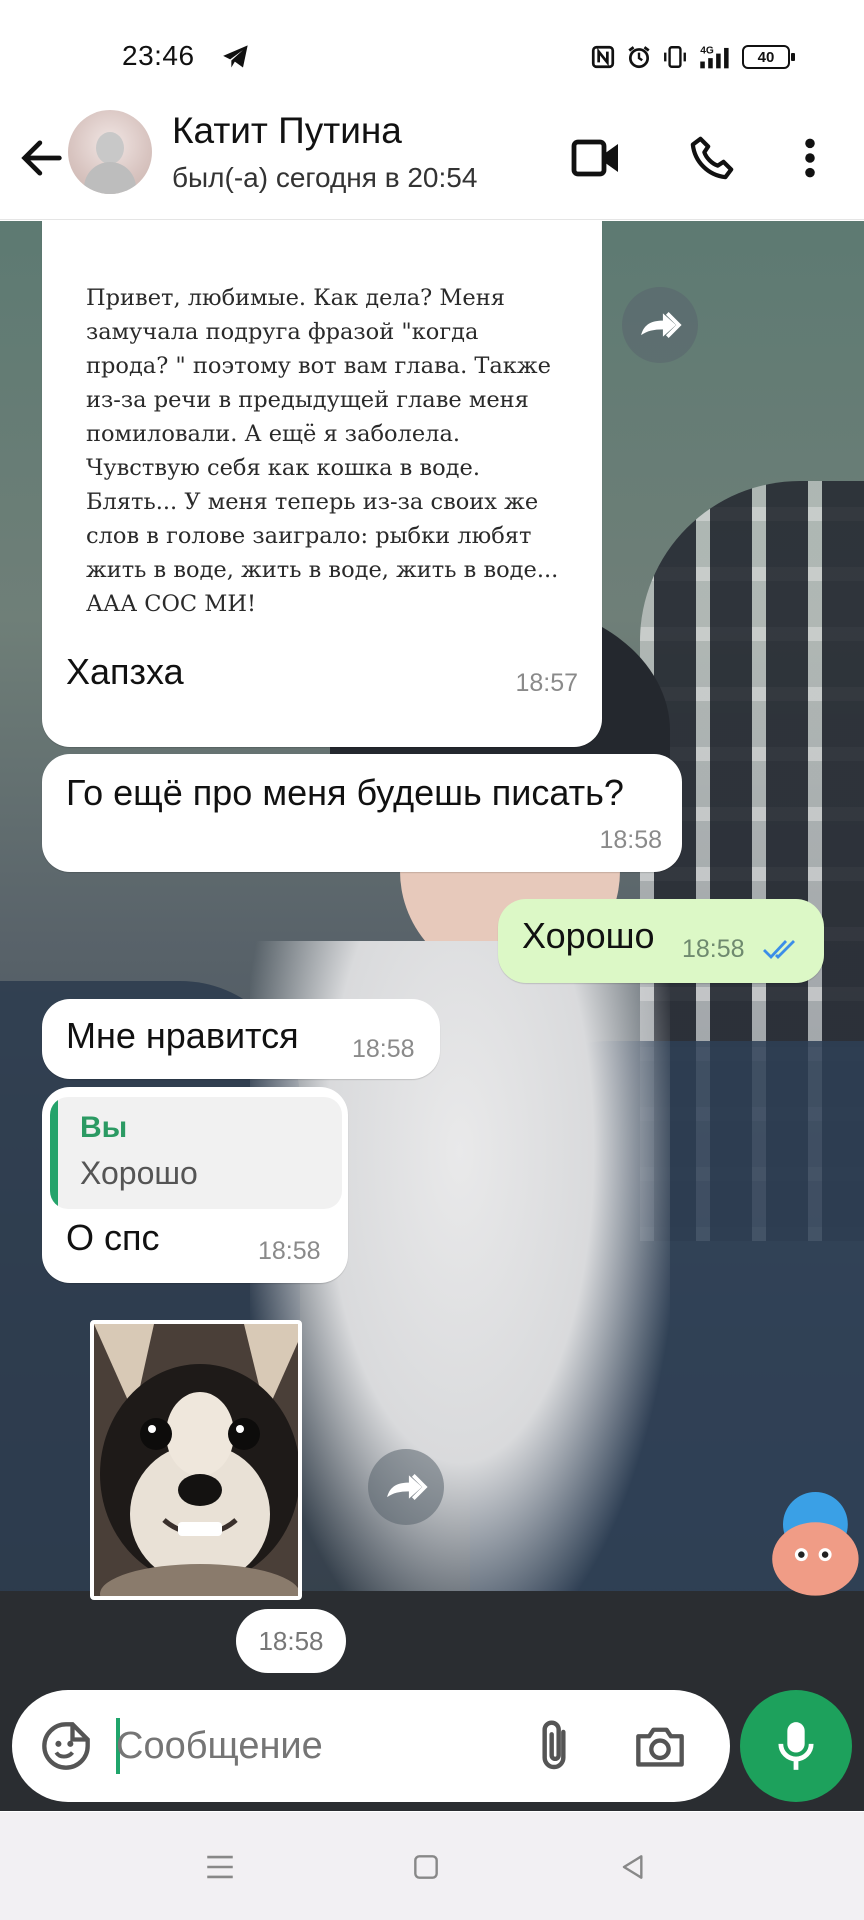 Image resolution: width=864 pixels, height=1920 pixels. Describe the element at coordinates (325, 177) in the screenshot. I see `contact-status: был(-а) сегодня в 20:54` at that location.